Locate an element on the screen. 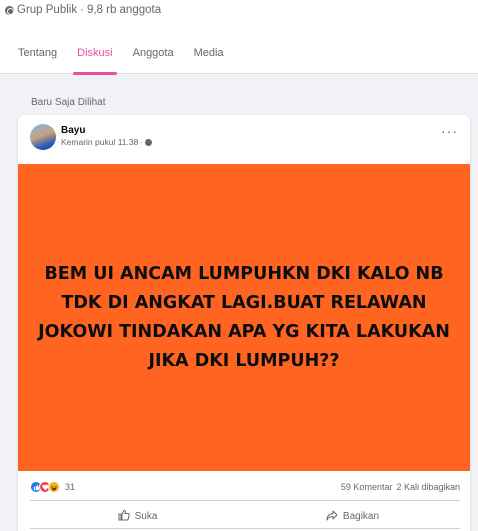  post-actions: Suka Bagikan is located at coordinates (245, 516).